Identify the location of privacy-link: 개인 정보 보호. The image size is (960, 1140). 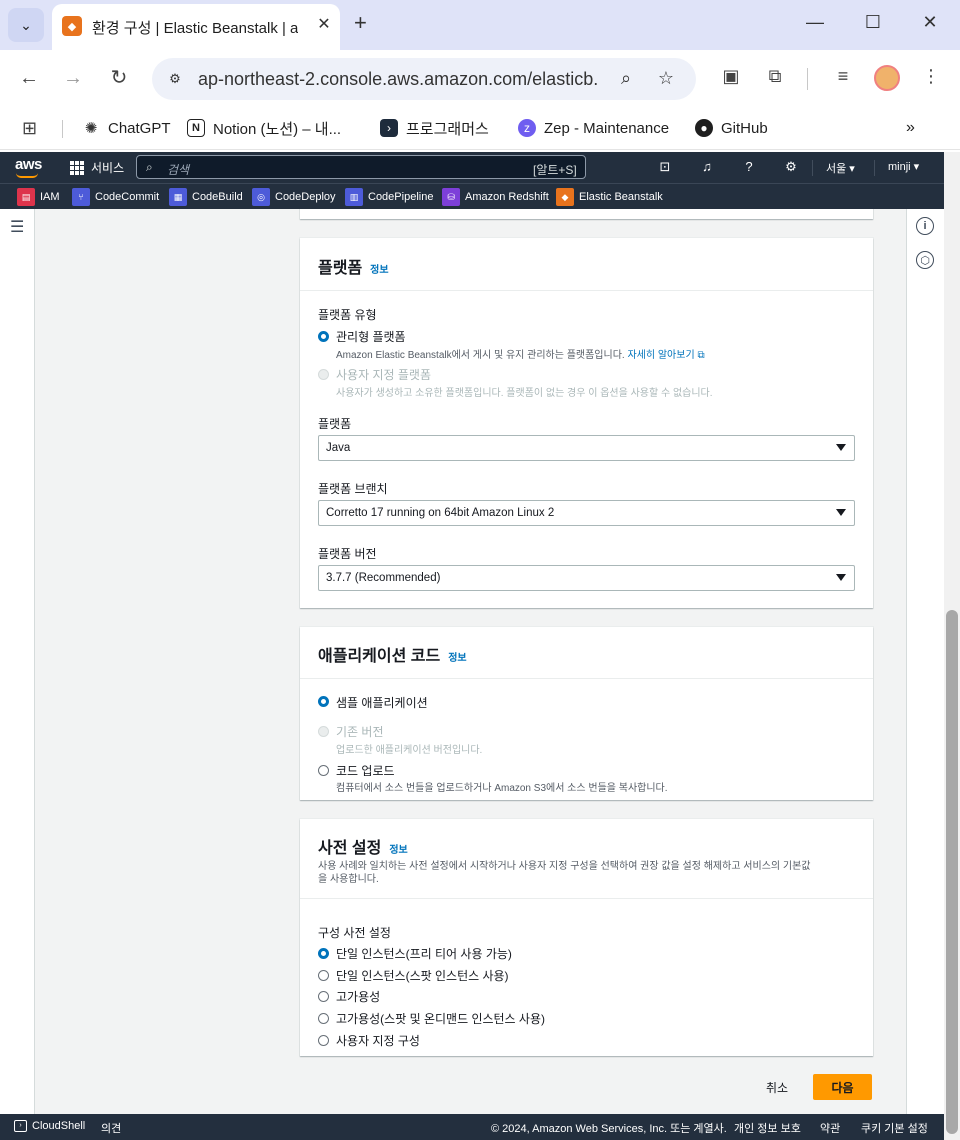
(767, 1128).